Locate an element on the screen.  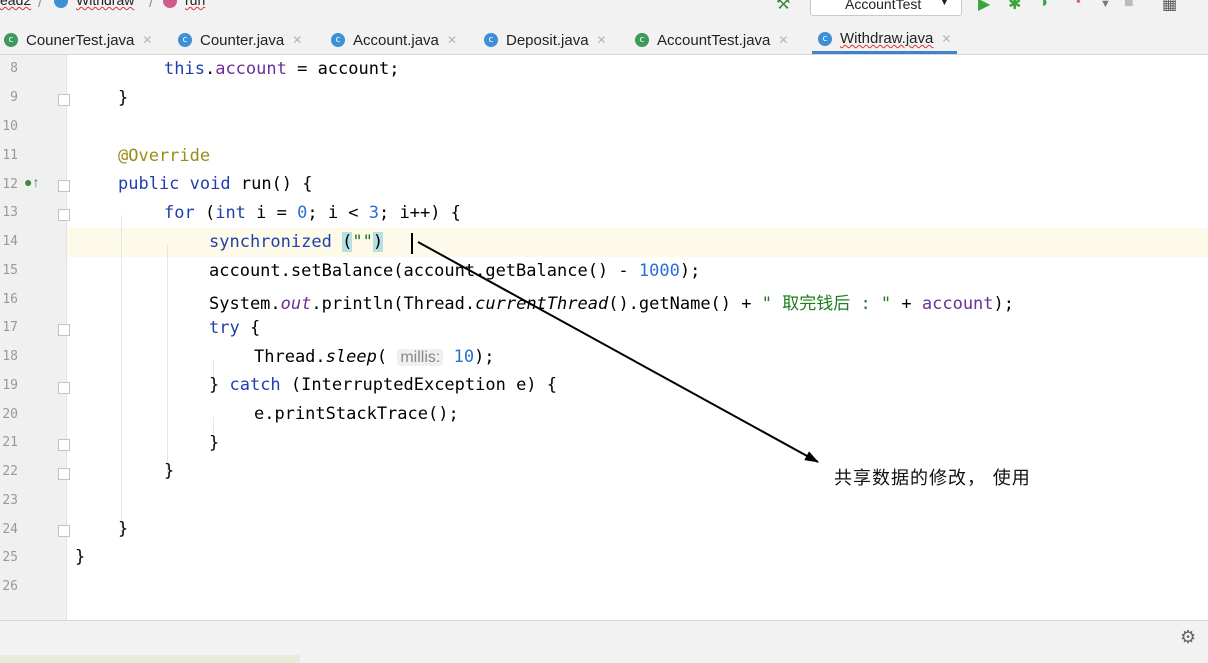
annotation-arrow is located at coordinates (618, 352).